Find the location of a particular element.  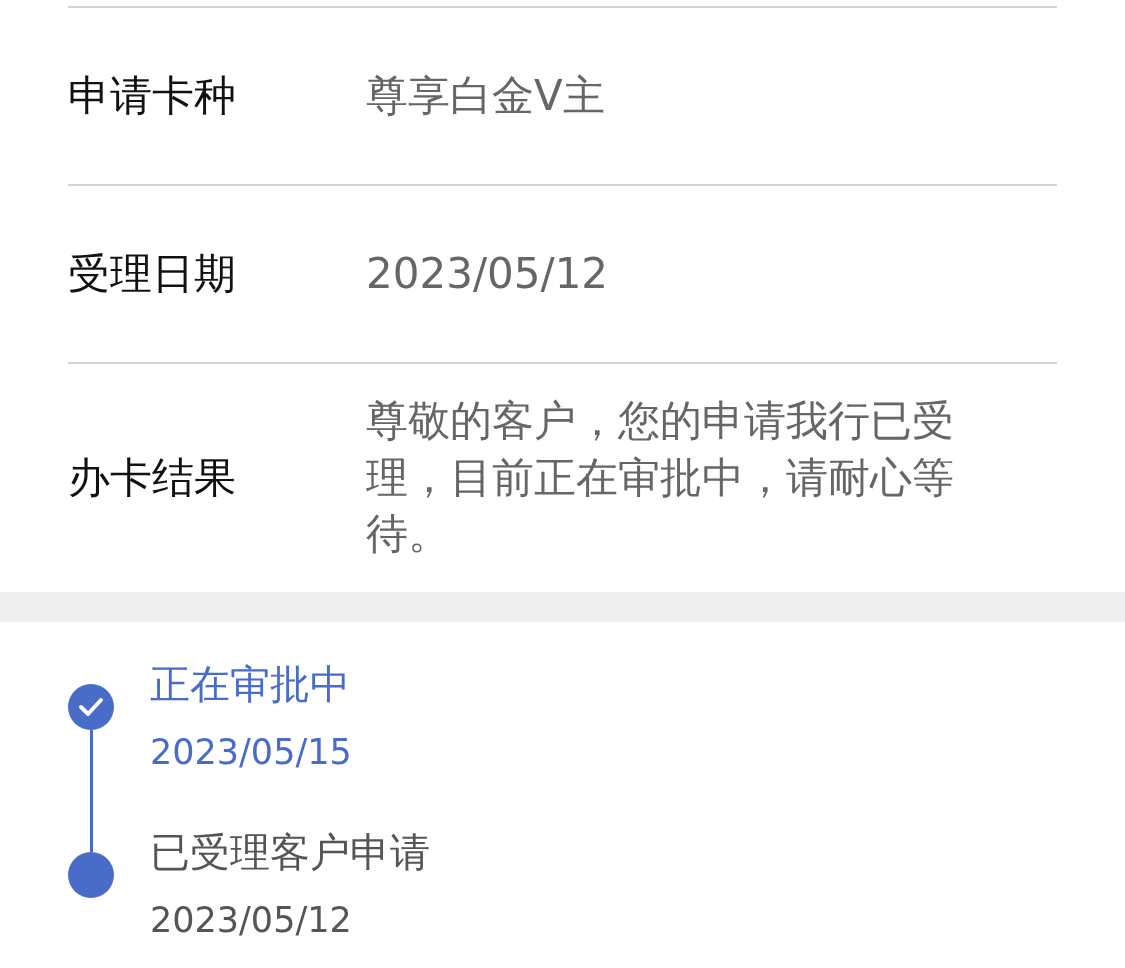

step-date: 2023/05/15 is located at coordinates (251, 752).